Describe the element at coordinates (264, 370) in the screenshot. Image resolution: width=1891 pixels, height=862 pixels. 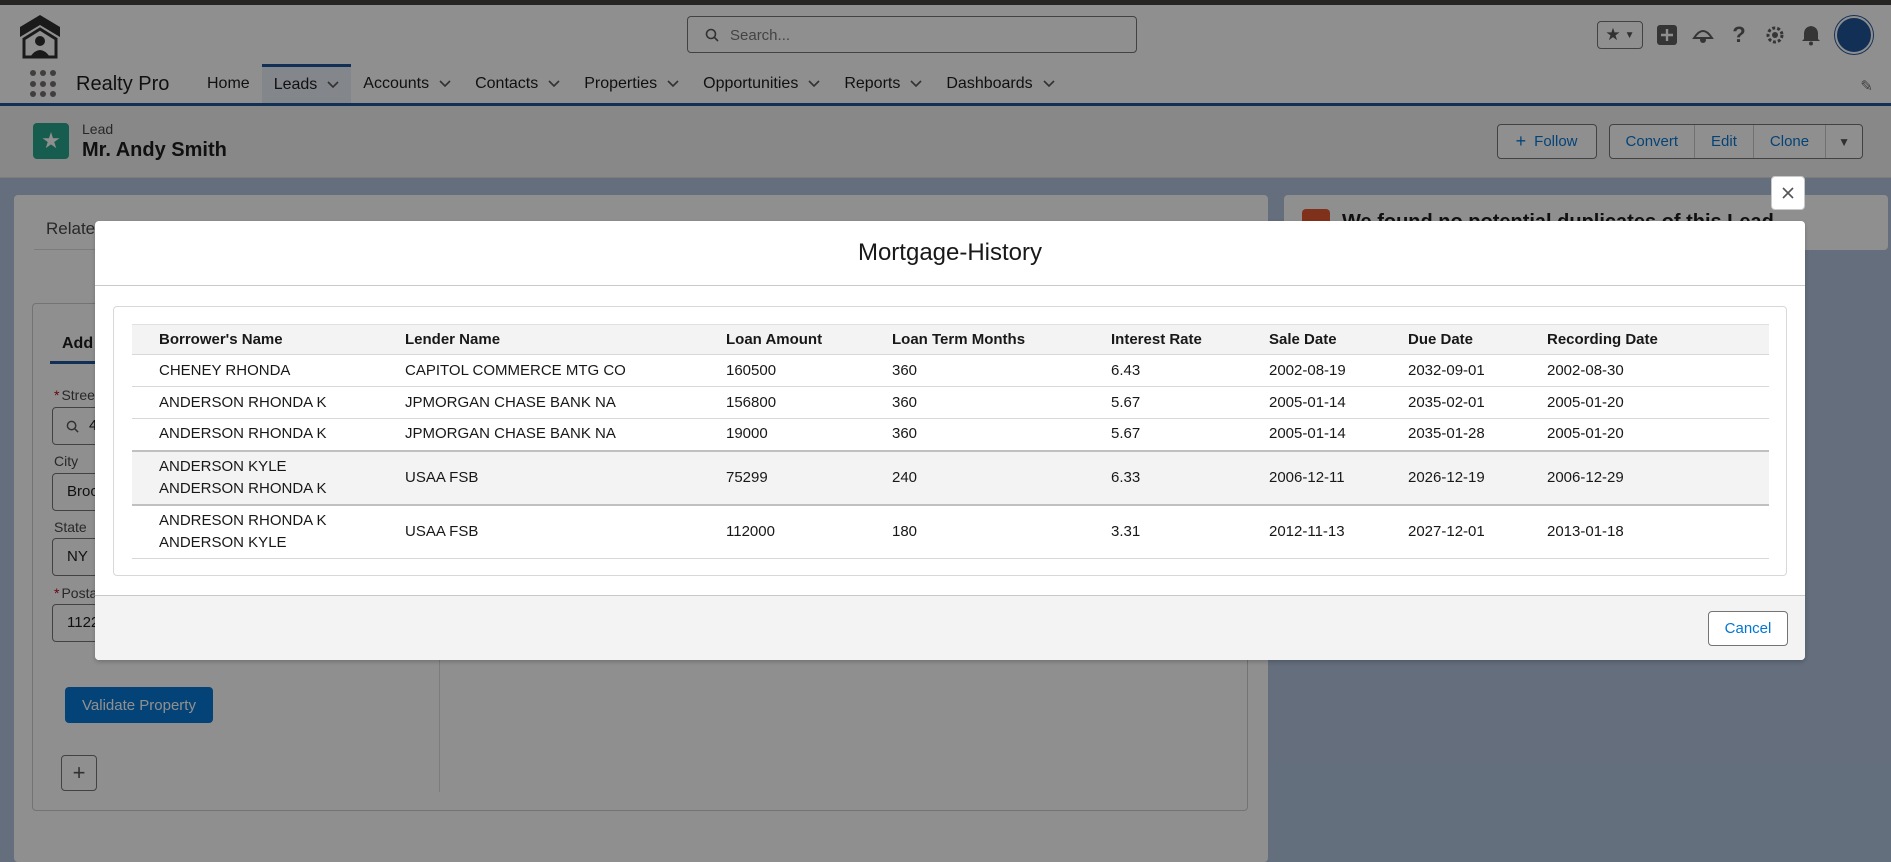
I see `borrower-cell: CHENEY RHONDA` at that location.